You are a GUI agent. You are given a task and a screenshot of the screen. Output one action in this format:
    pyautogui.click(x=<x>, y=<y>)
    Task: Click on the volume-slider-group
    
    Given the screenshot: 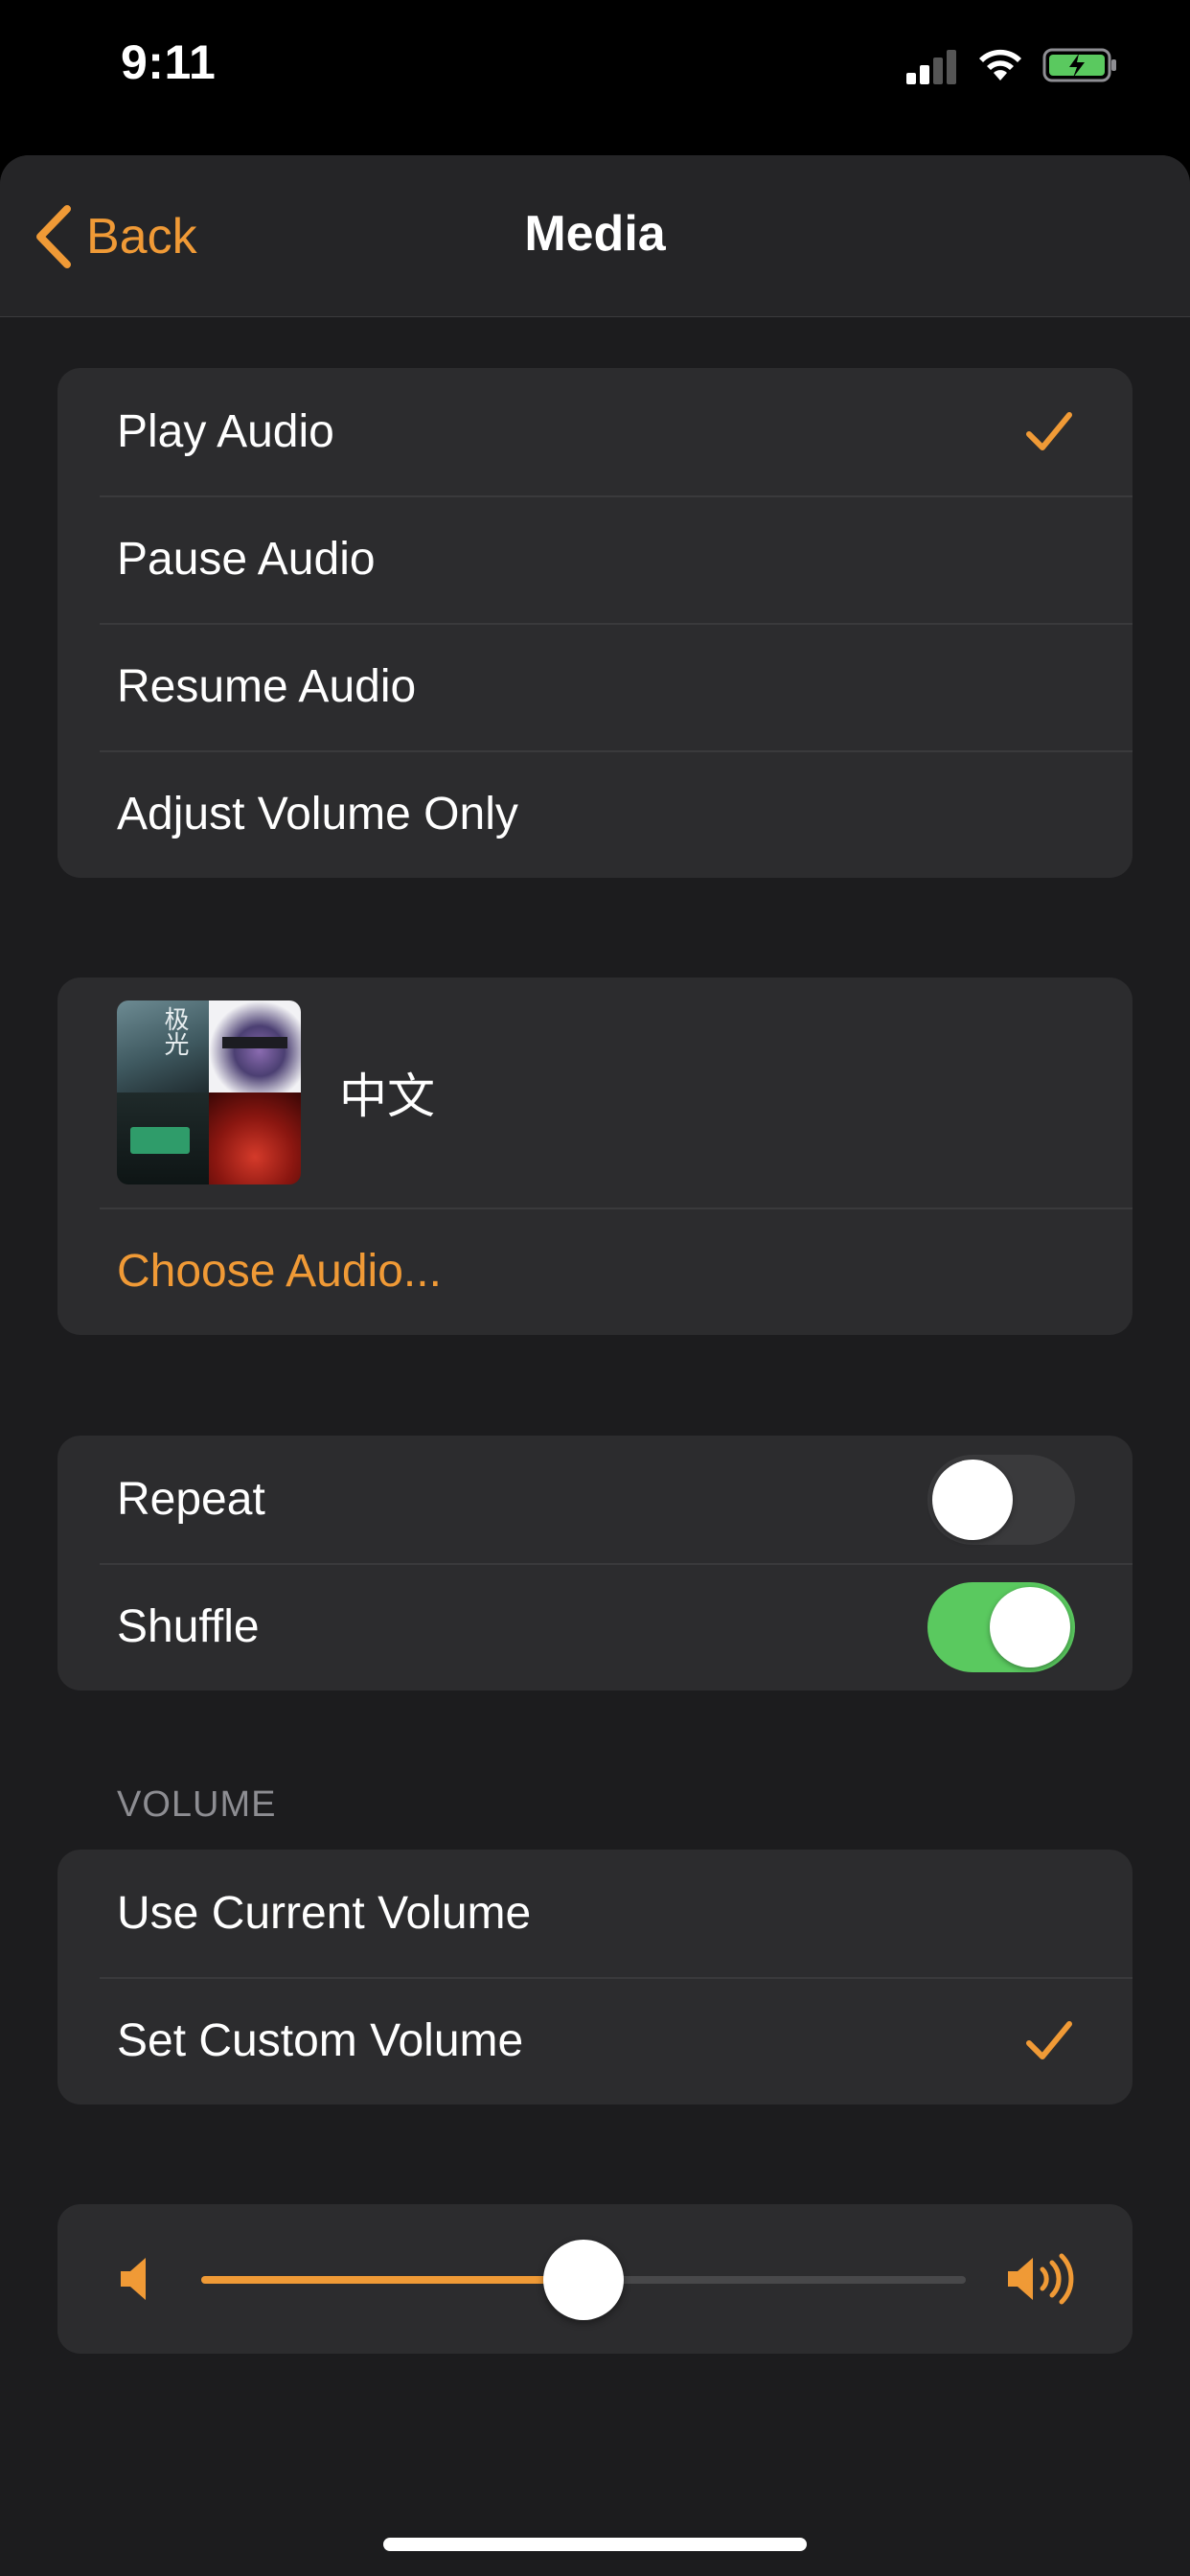 What is the action you would take?
    pyautogui.click(x=595, y=2279)
    